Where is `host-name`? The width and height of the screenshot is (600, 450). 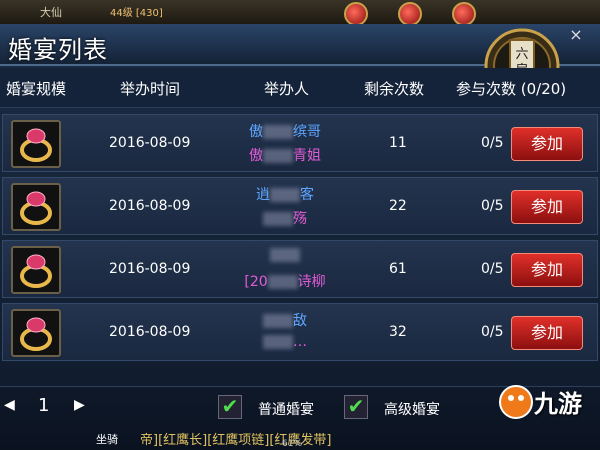
host-name is located at coordinates (285, 255).